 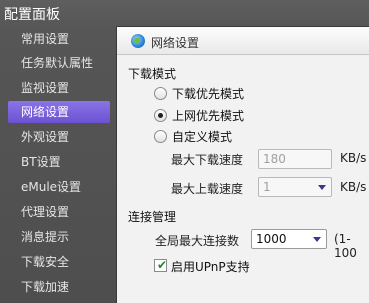 I want to click on sidebar-item-task-defaults: 任务默认属性, so click(x=59, y=63).